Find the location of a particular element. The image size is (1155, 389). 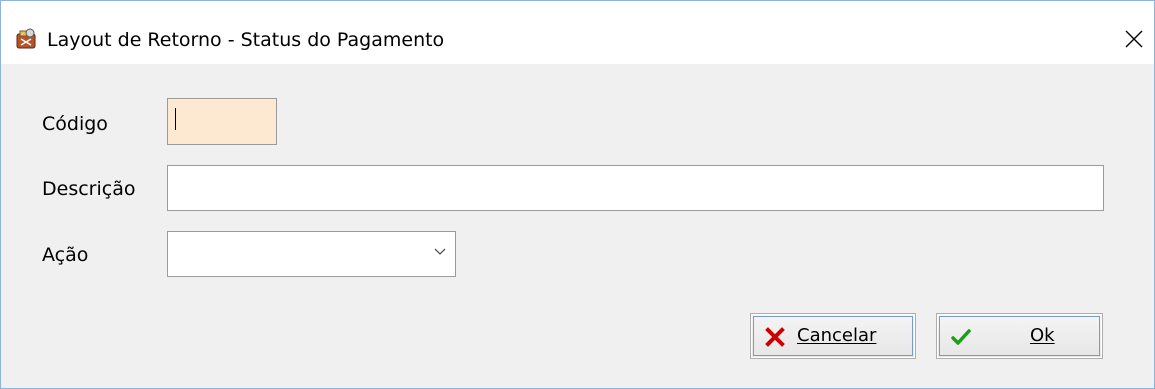

descricao-field is located at coordinates (635, 188).